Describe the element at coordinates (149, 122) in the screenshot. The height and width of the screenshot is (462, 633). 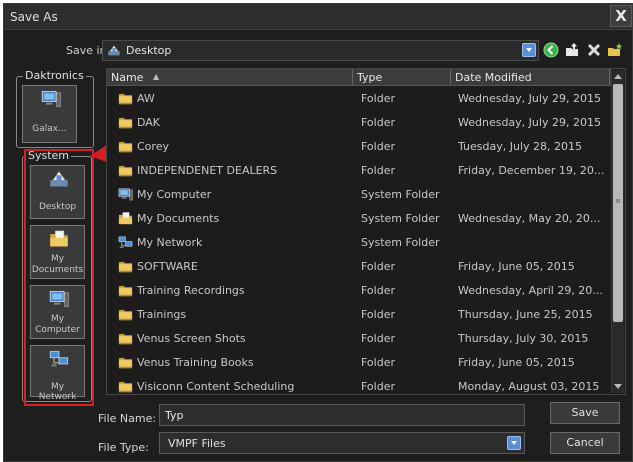
I see `file-name: DAK` at that location.